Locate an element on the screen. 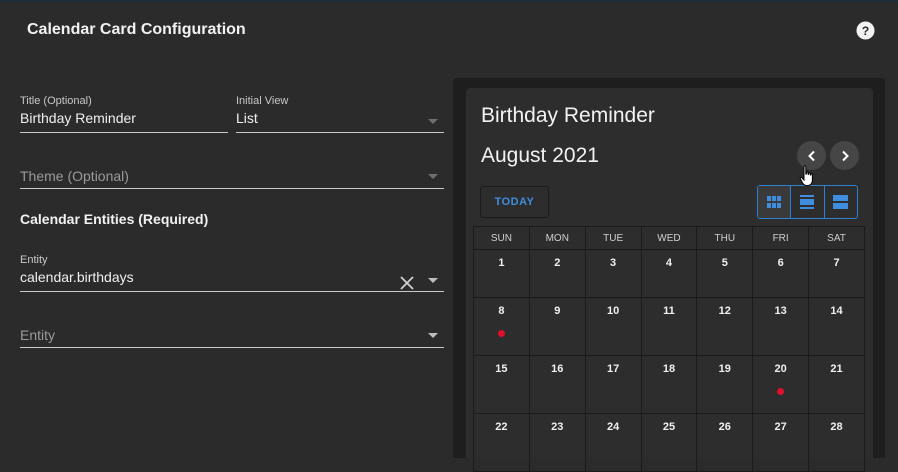  theme-placeholder: Theme (Optional) is located at coordinates (74, 176).